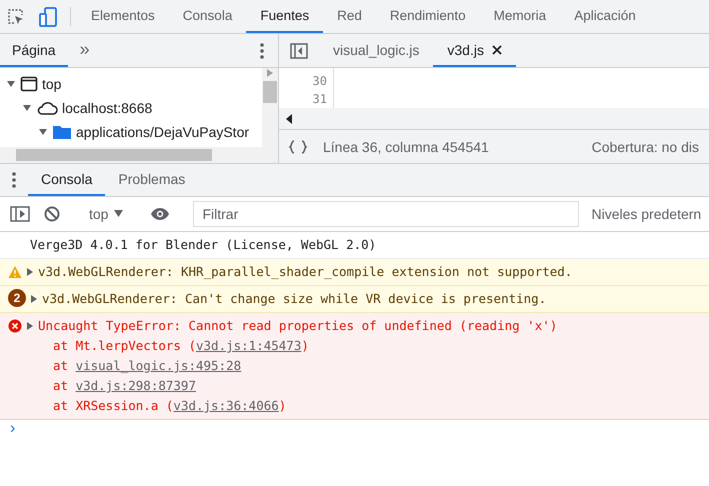 This screenshot has height=486, width=709. Describe the element at coordinates (298, 147) in the screenshot. I see `pretty-print-icon` at that location.